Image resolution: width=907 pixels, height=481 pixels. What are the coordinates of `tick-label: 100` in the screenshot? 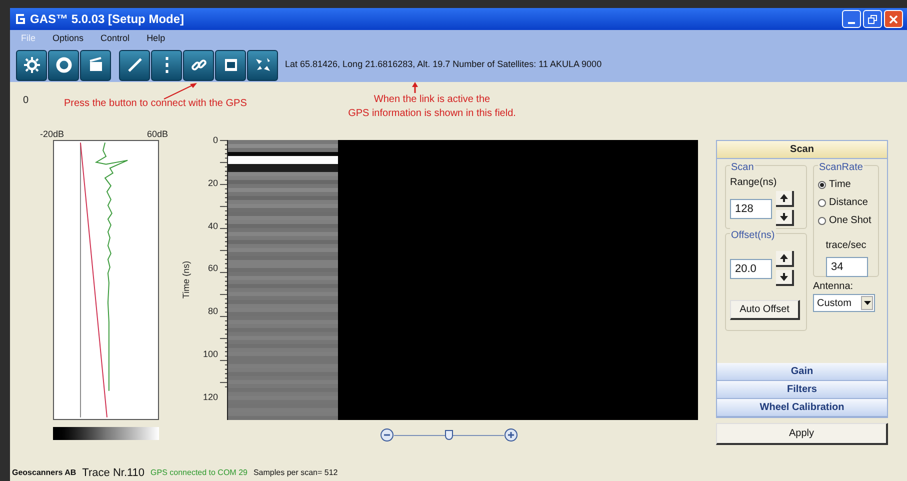 It's located at (210, 355).